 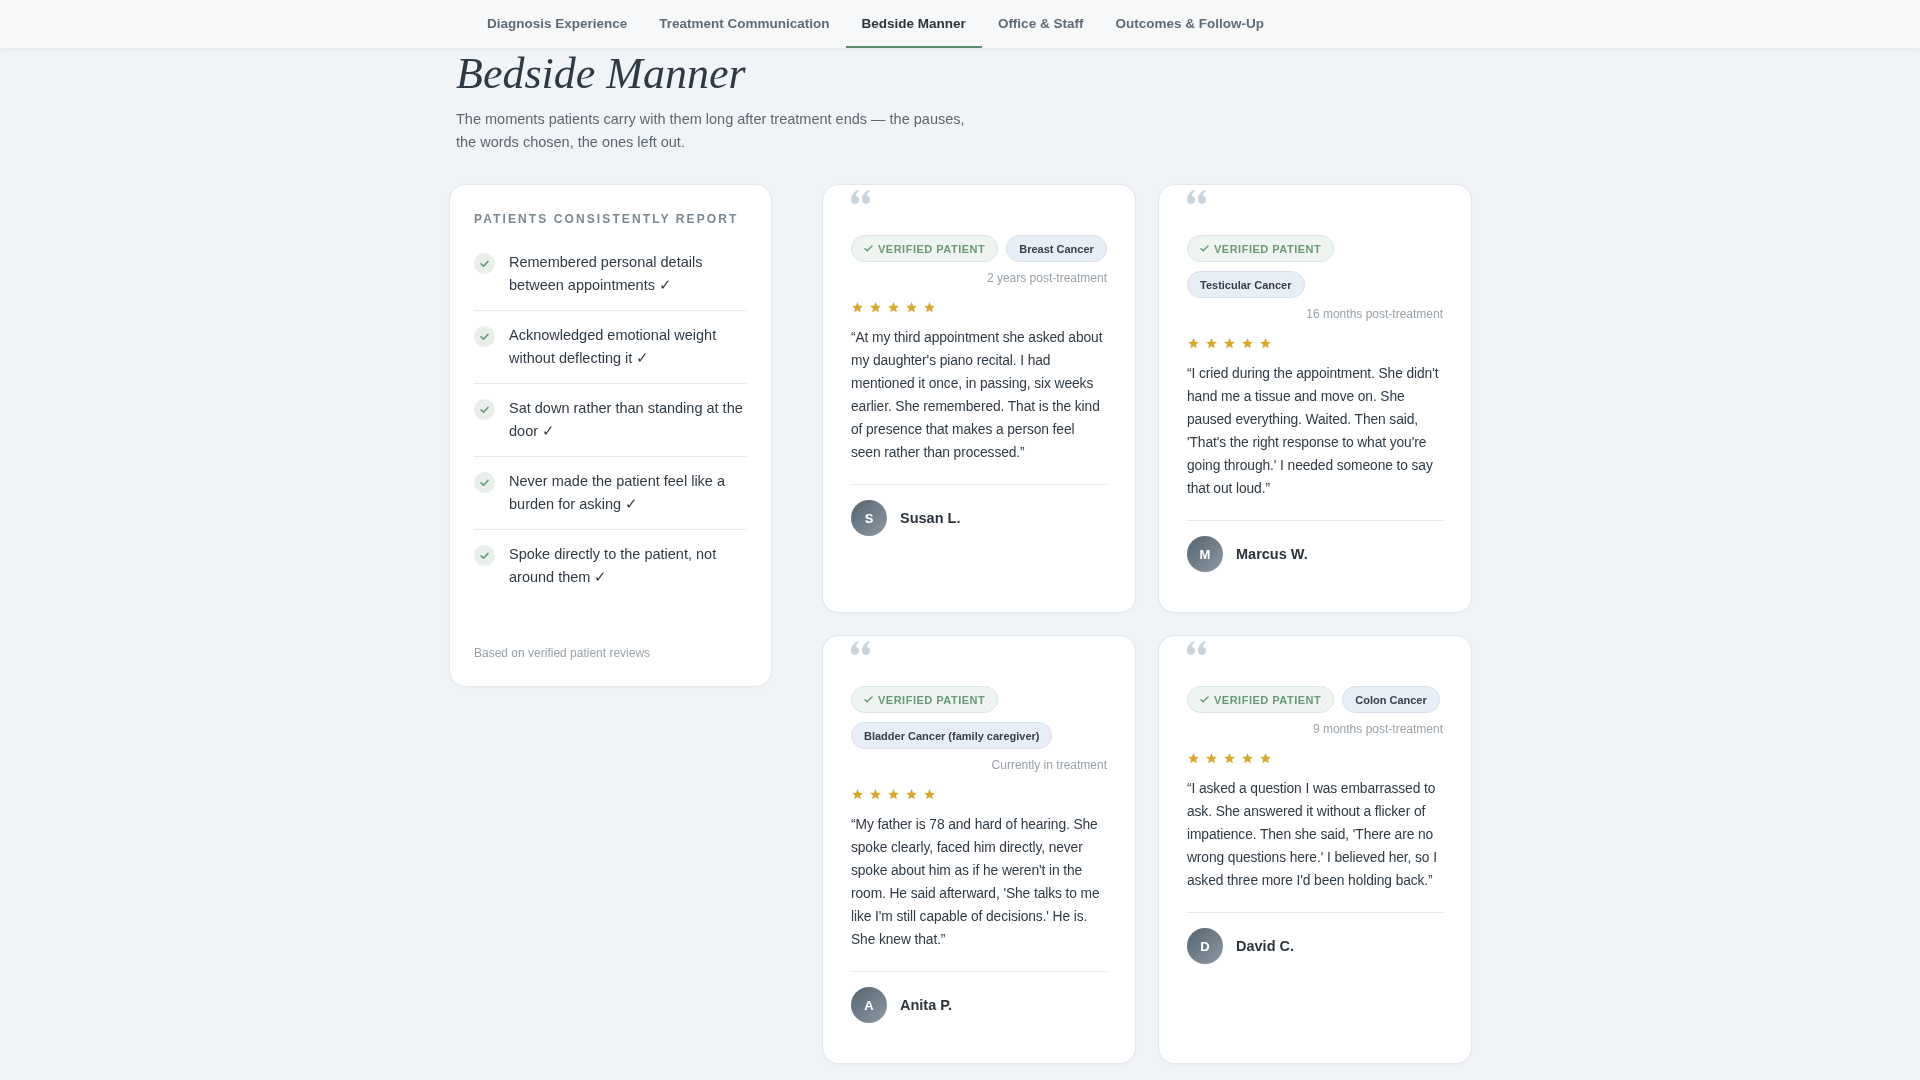 What do you see at coordinates (1189, 24) in the screenshot?
I see `nav-tab: Outcomes & Follow-Up` at bounding box center [1189, 24].